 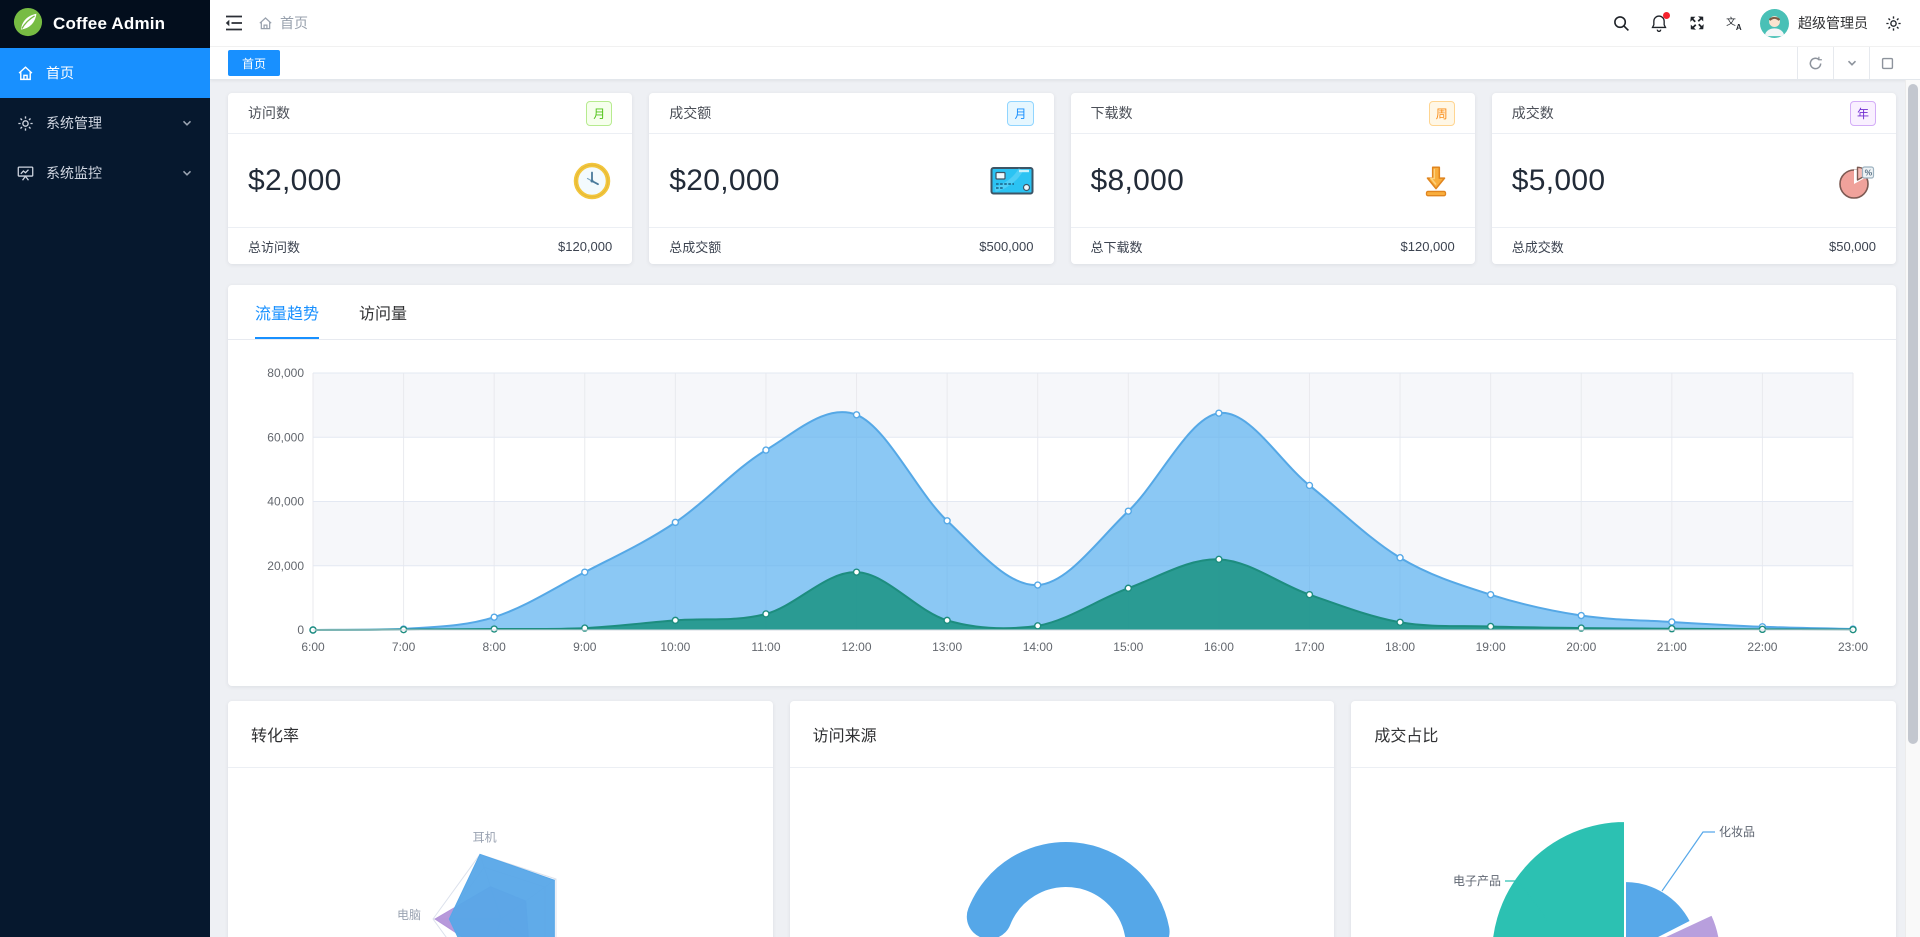 What do you see at coordinates (109, 23) in the screenshot?
I see `app-title: Coffee Admin` at bounding box center [109, 23].